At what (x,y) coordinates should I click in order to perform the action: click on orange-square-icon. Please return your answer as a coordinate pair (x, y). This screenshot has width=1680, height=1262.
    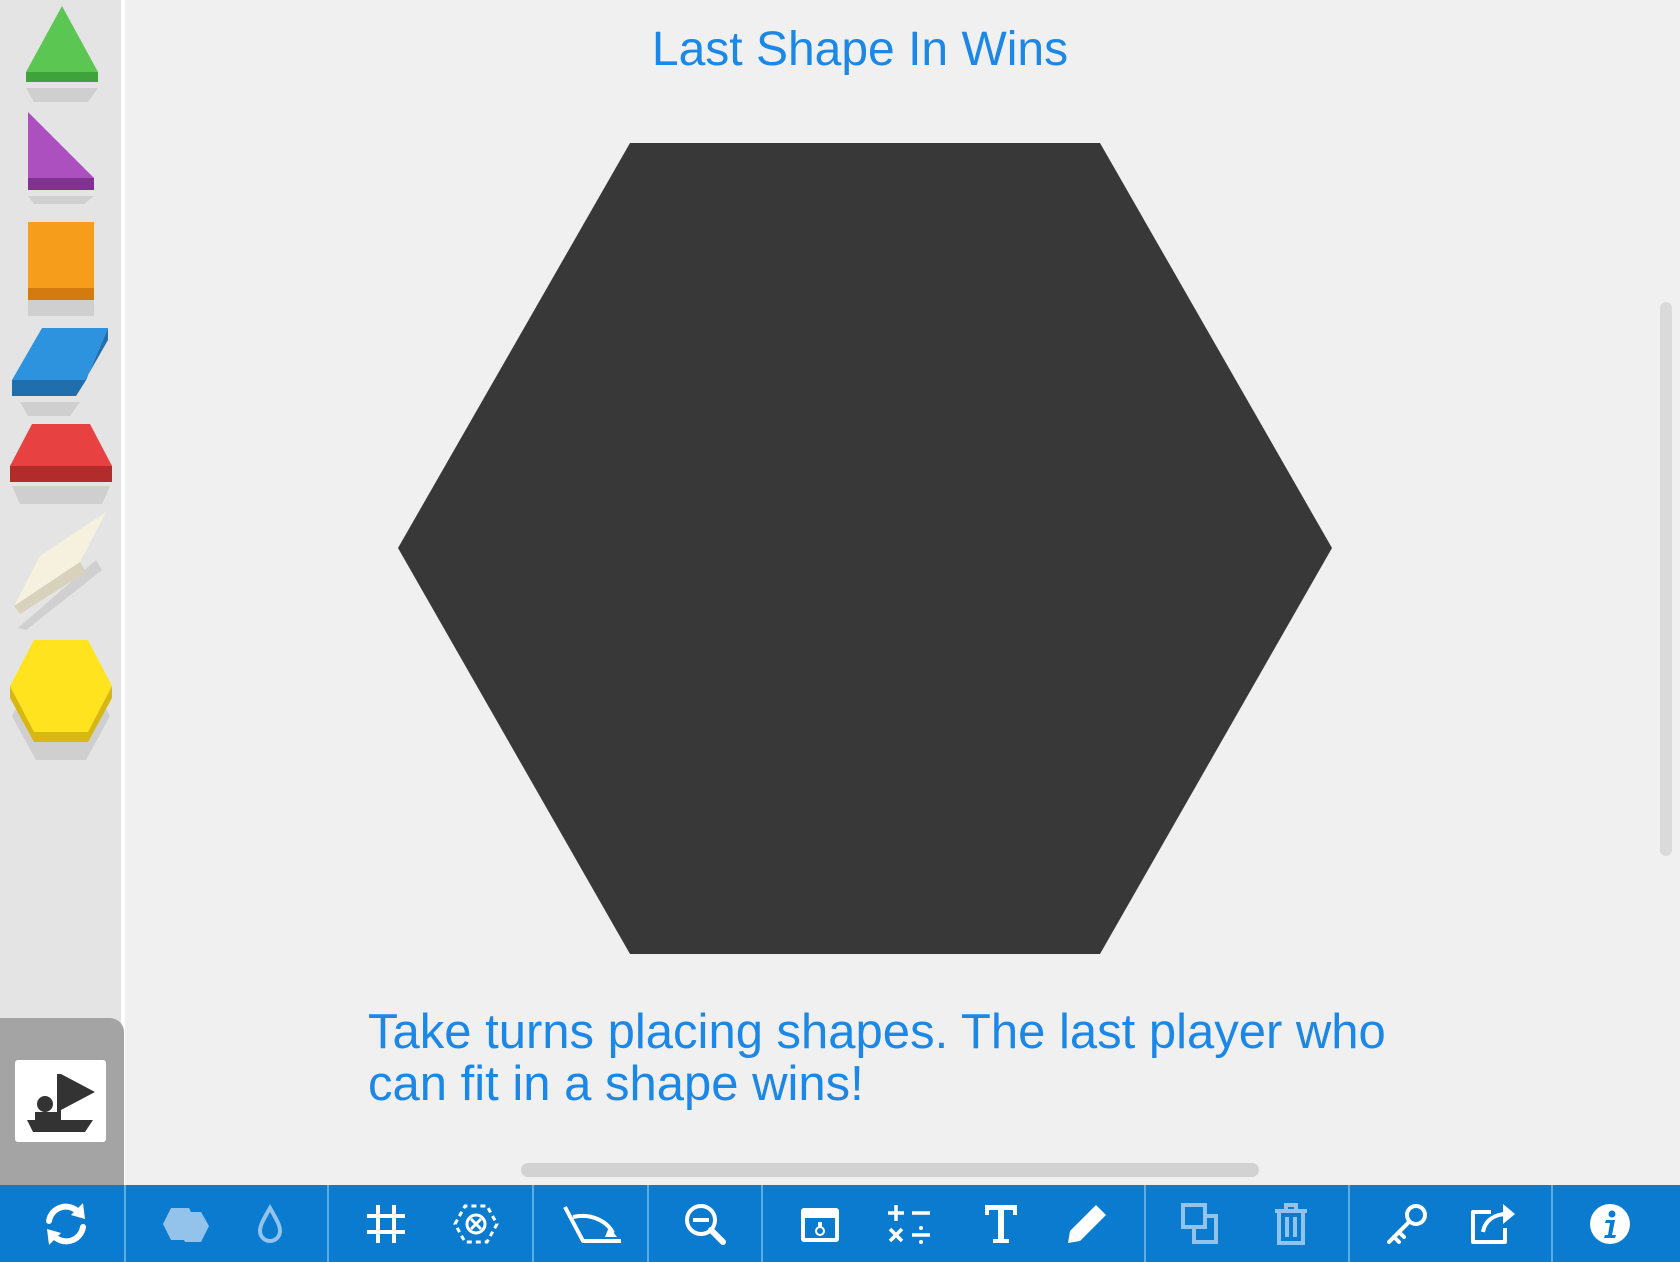
    Looking at the image, I should click on (61, 268).